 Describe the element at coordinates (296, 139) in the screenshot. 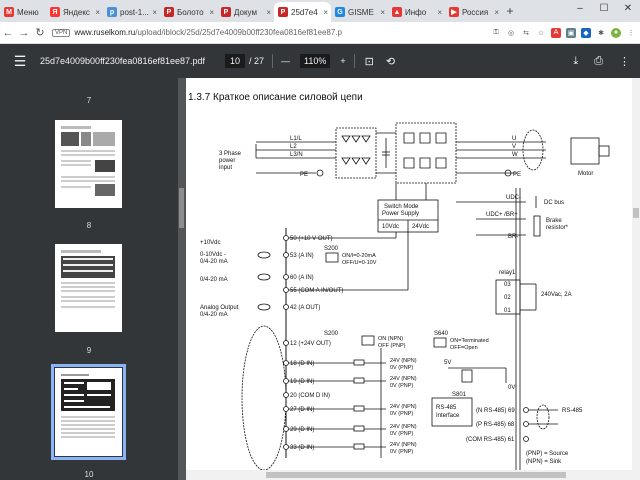

I see `l1-label: L1/L` at that location.